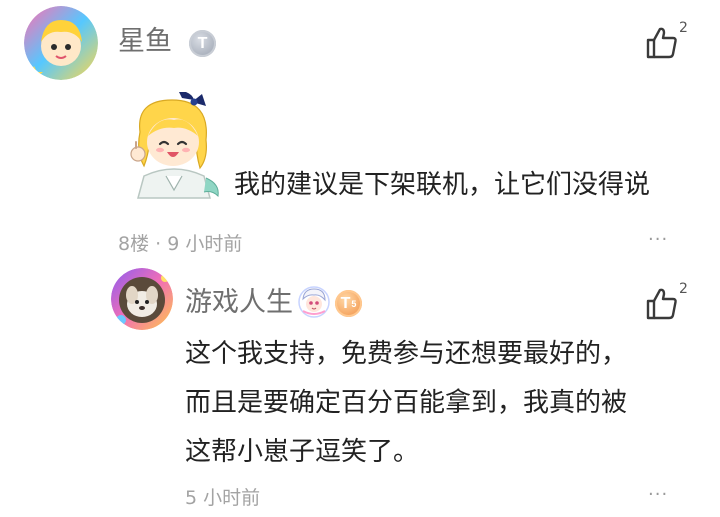  I want to click on reply-text-line: 而且是要确定百分百能拿到，我真的被, so click(406, 403).